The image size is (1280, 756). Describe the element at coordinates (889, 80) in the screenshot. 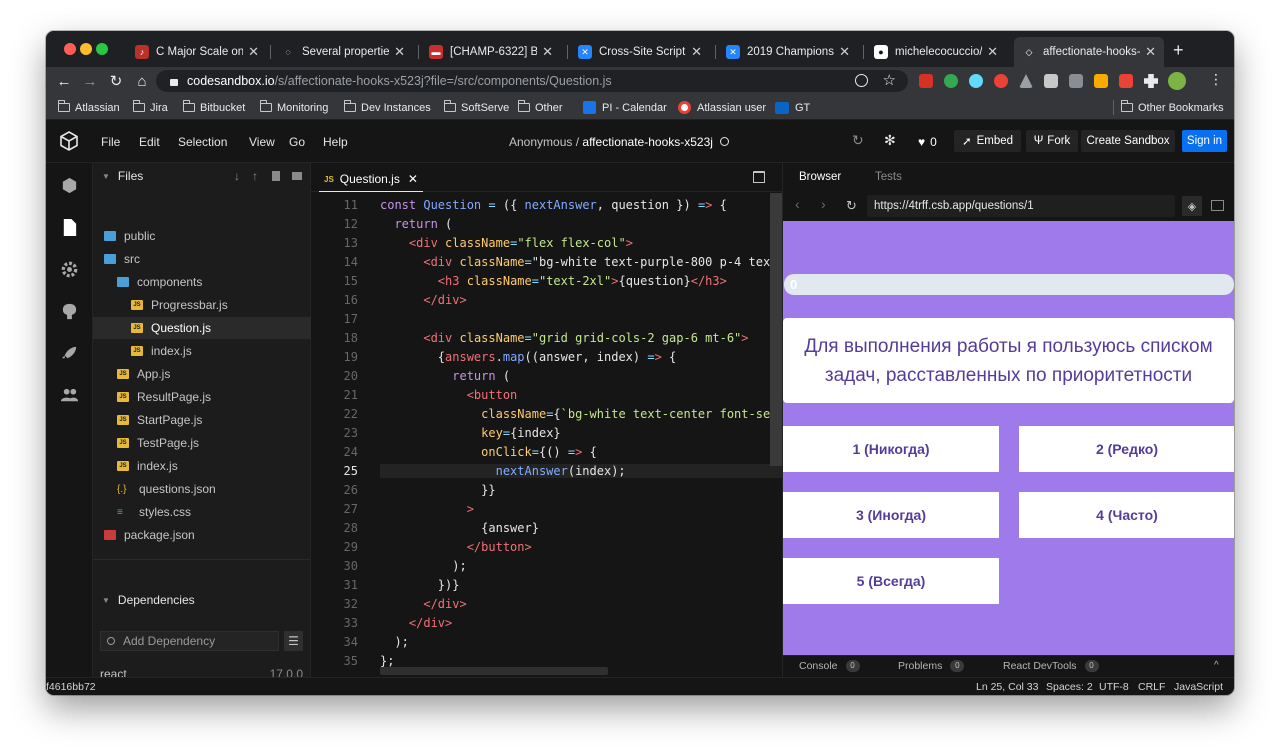

I see `star-icon: ☆` at that location.